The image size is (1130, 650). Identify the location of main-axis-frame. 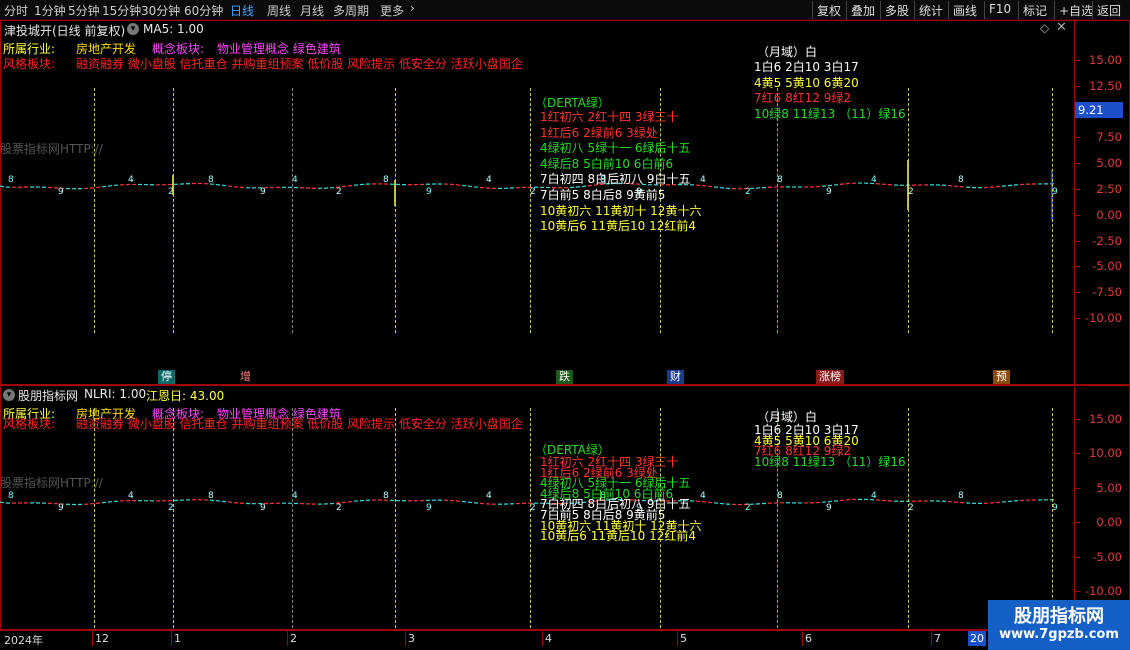
(1102, 202).